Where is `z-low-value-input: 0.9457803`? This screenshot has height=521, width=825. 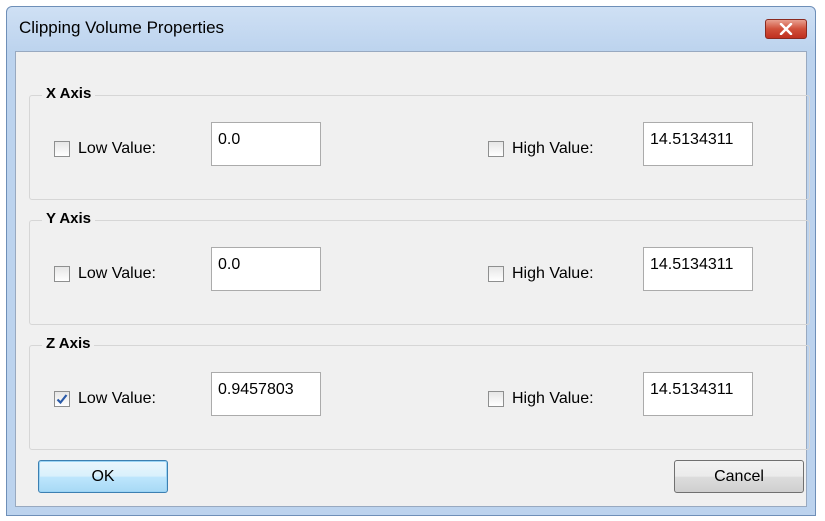
z-low-value-input: 0.9457803 is located at coordinates (266, 394).